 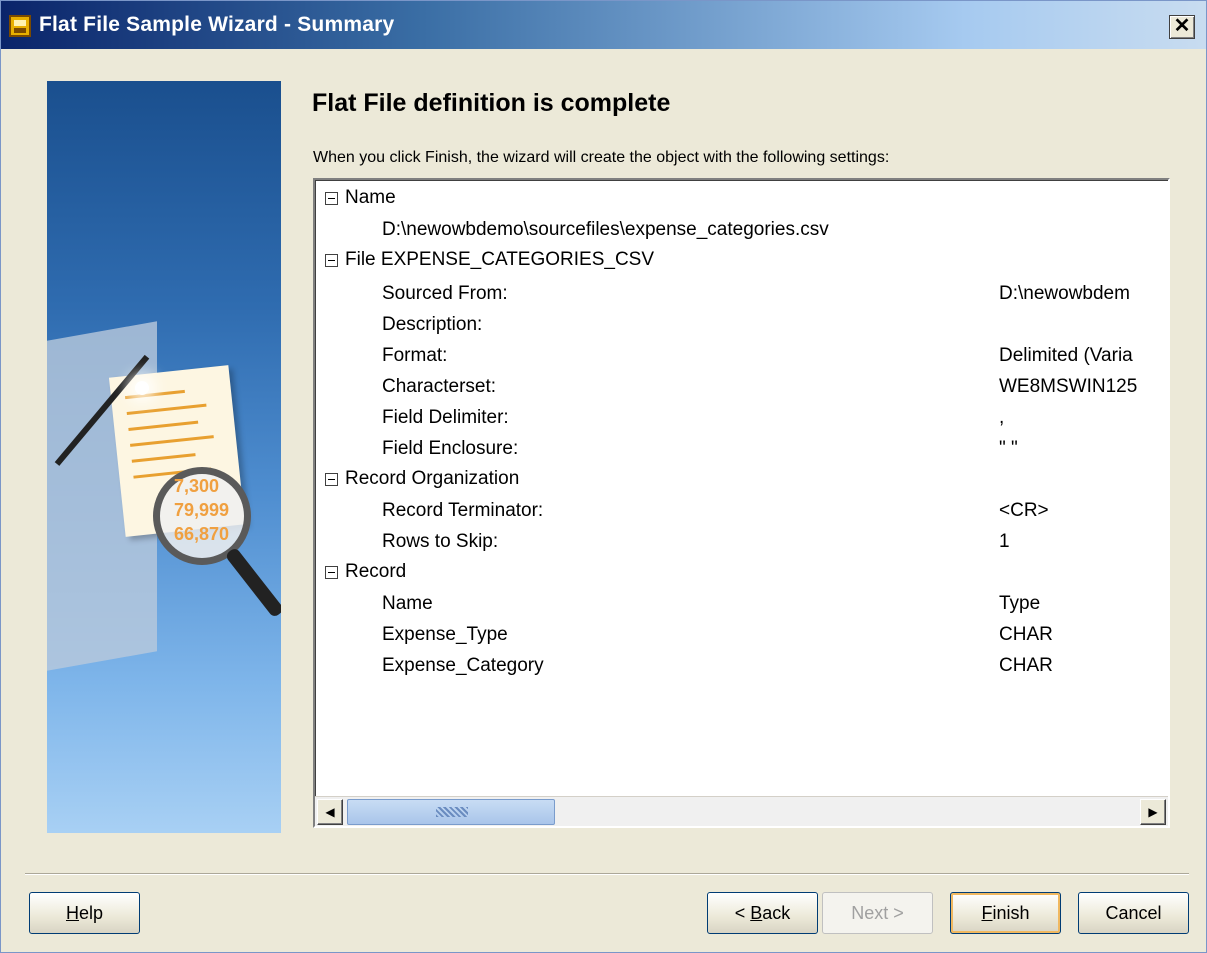 I want to click on footer-divider, so click(x=607, y=874).